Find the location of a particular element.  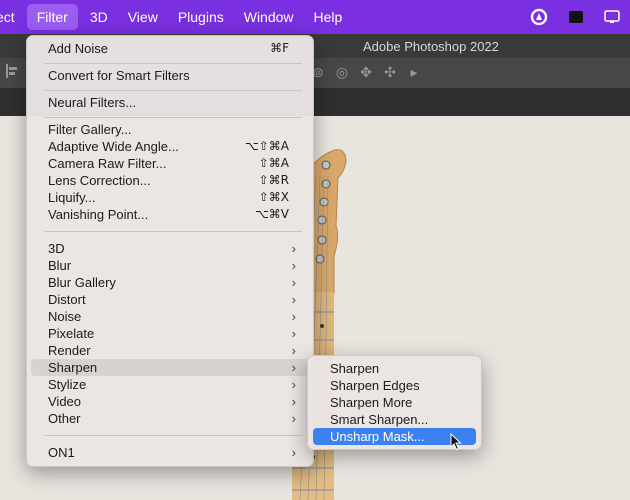

menu-item-distort: Distort › is located at coordinates (170, 299).